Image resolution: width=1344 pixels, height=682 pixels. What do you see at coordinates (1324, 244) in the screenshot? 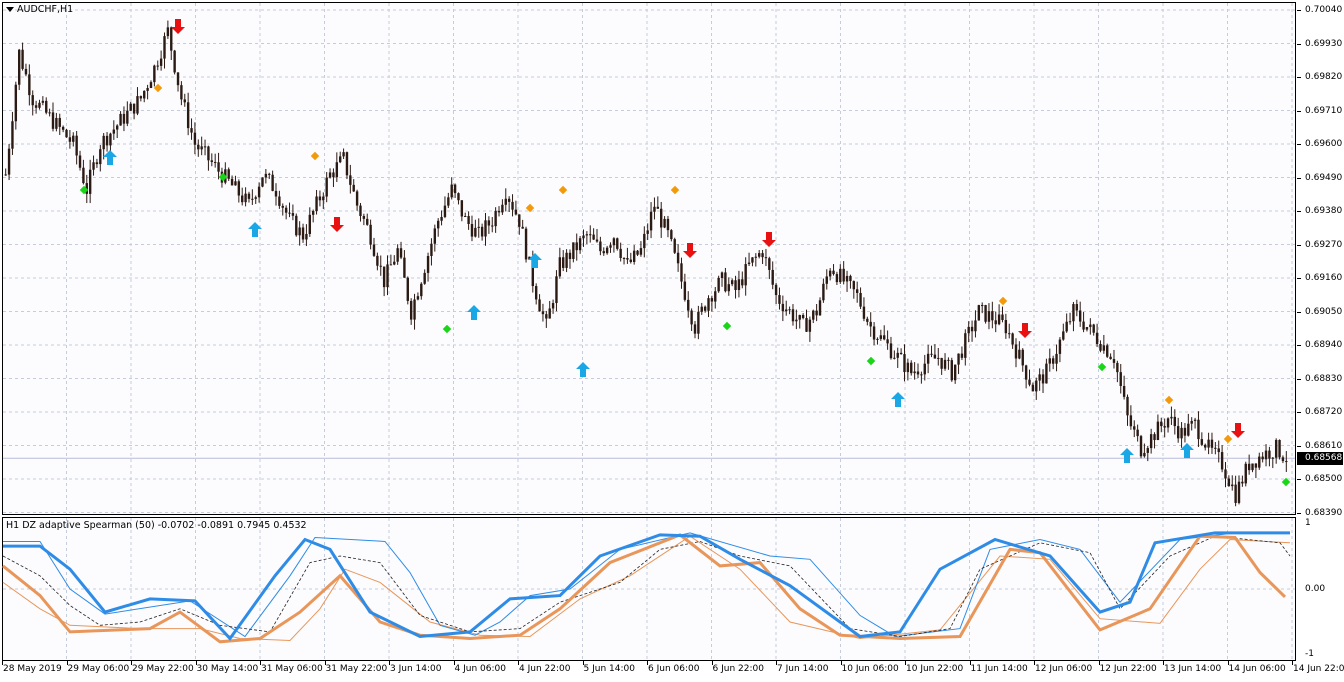
I see `price-tick-label: 0.69270` at bounding box center [1324, 244].